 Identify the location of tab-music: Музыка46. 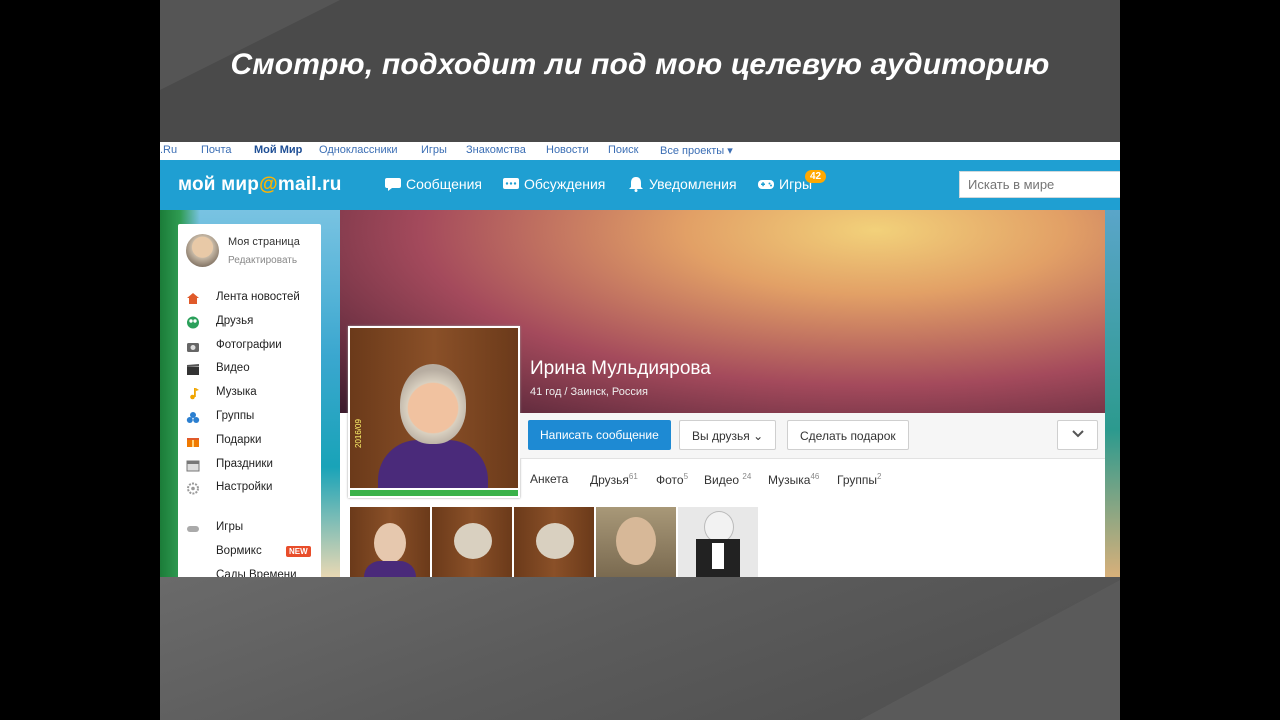
(793, 479).